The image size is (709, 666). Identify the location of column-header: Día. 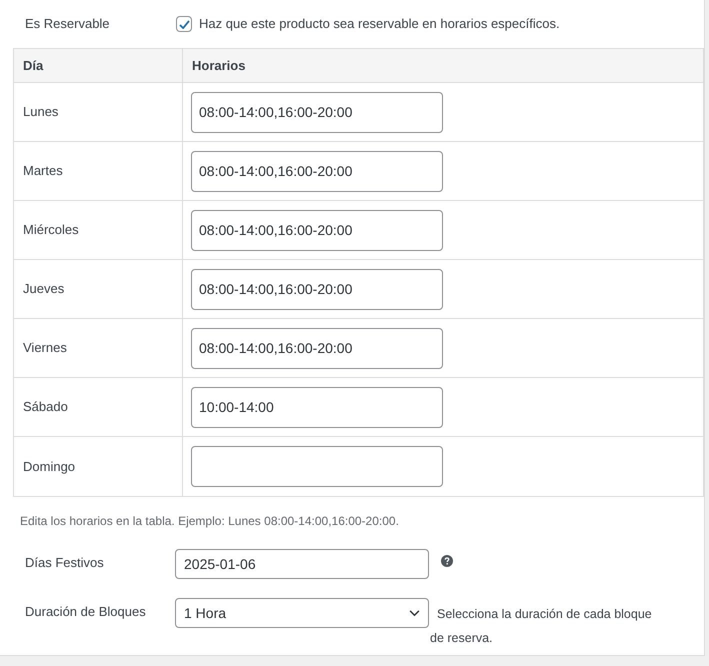
(33, 65).